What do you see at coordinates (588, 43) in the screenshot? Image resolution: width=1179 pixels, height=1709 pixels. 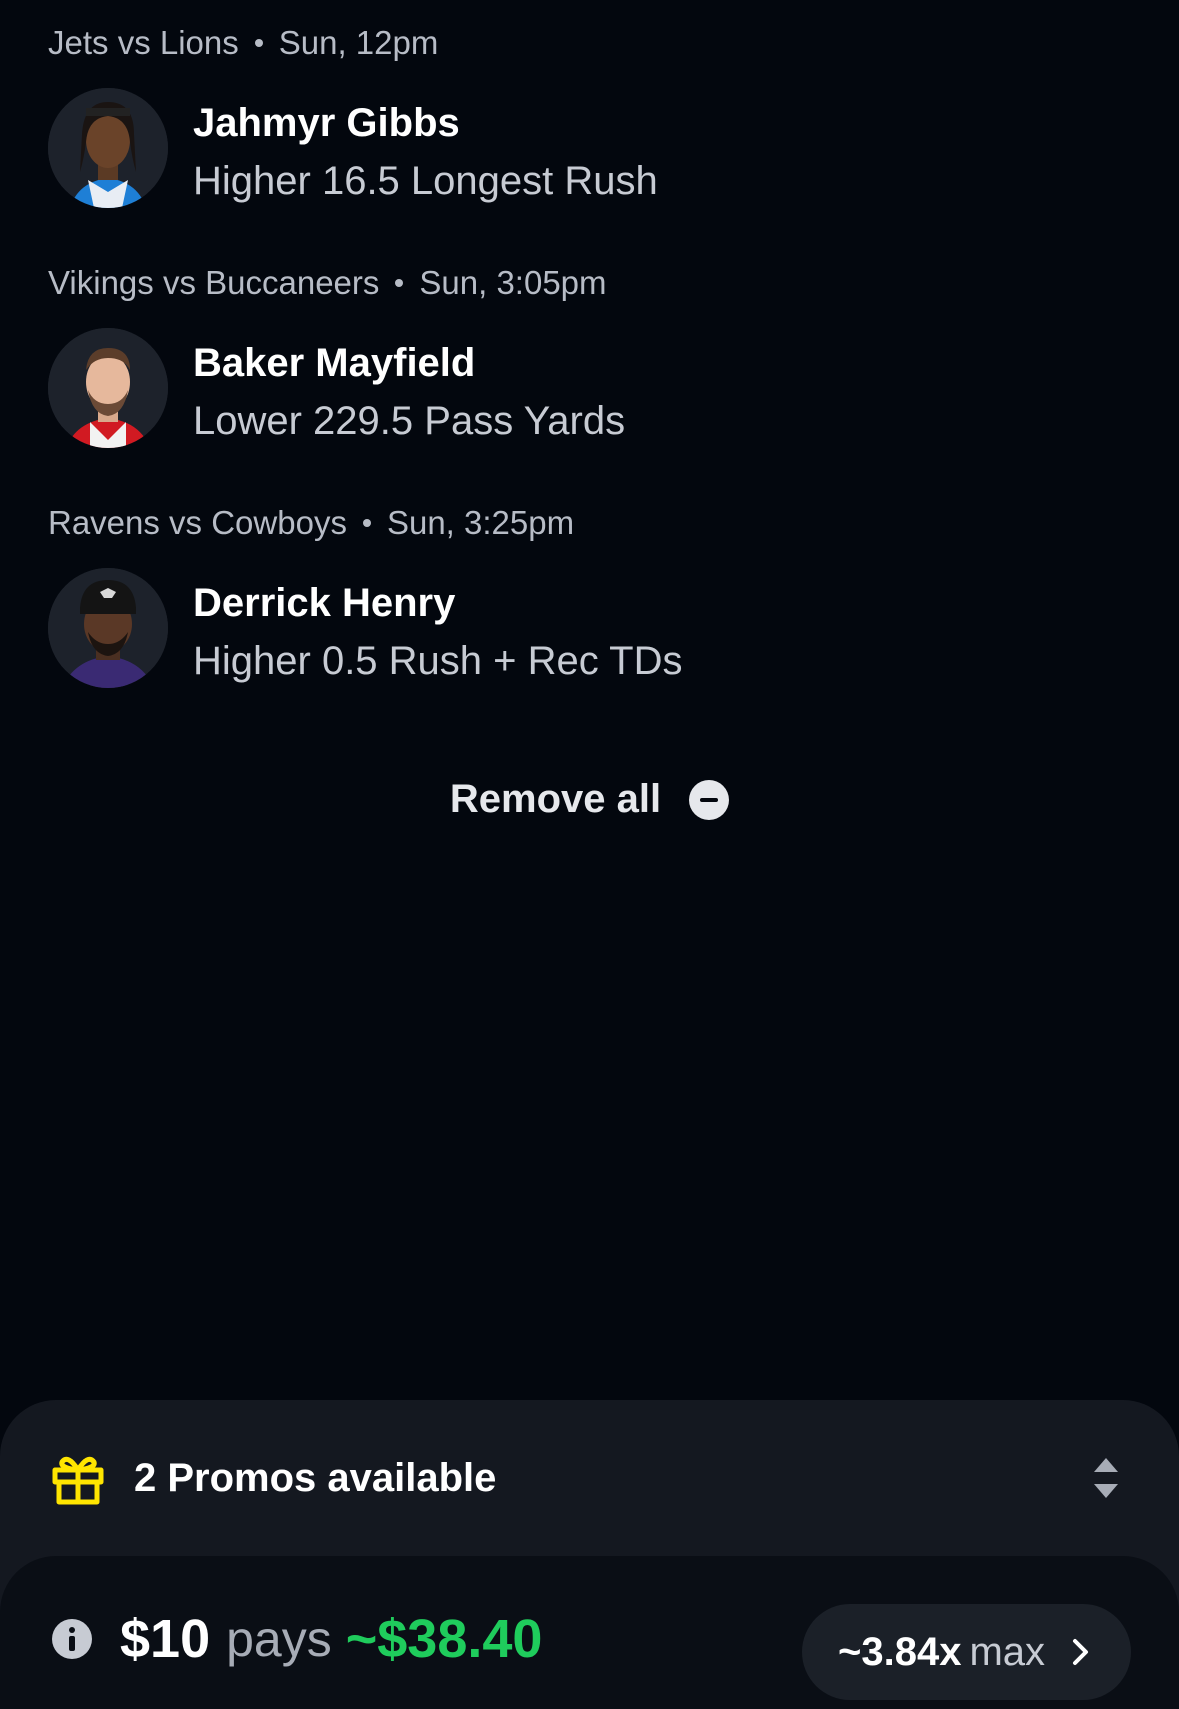 I see `game-info: Jets vs Lions Sun, 12pm` at bounding box center [588, 43].